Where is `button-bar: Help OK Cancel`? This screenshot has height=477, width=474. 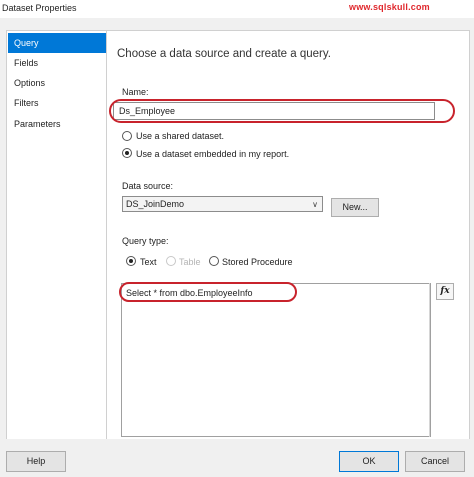
button-bar: Help OK Cancel is located at coordinates (237, 458).